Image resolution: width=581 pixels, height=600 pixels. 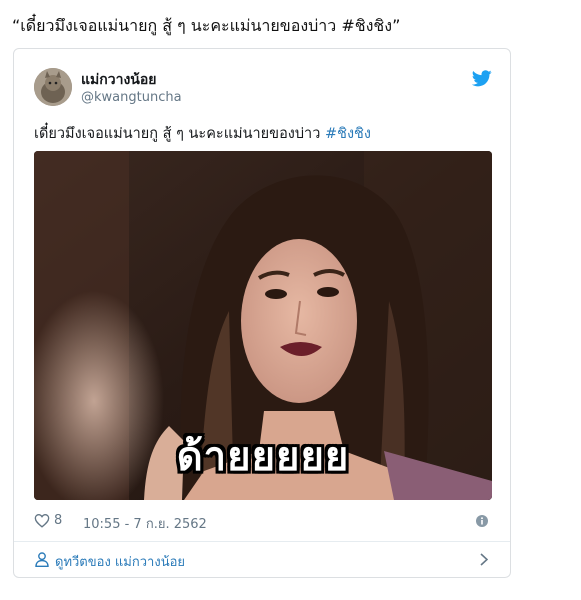 I want to click on hashtag-link: #ชิงชิง, so click(x=348, y=134).